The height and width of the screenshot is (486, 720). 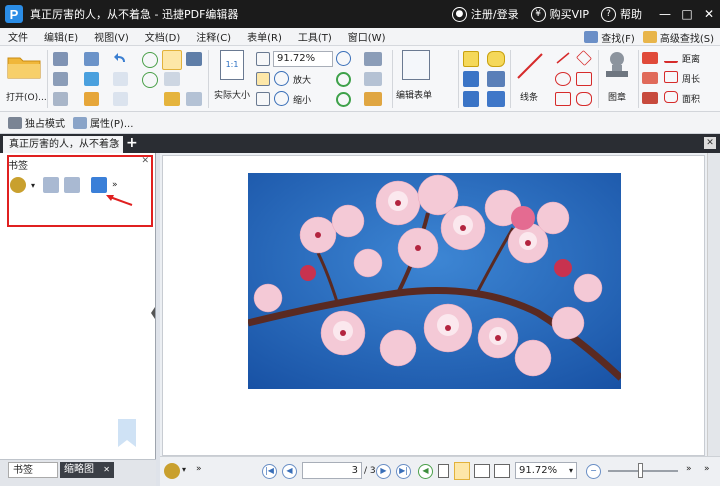 I want to click on menu-form: 表单(R), so click(x=264, y=36).